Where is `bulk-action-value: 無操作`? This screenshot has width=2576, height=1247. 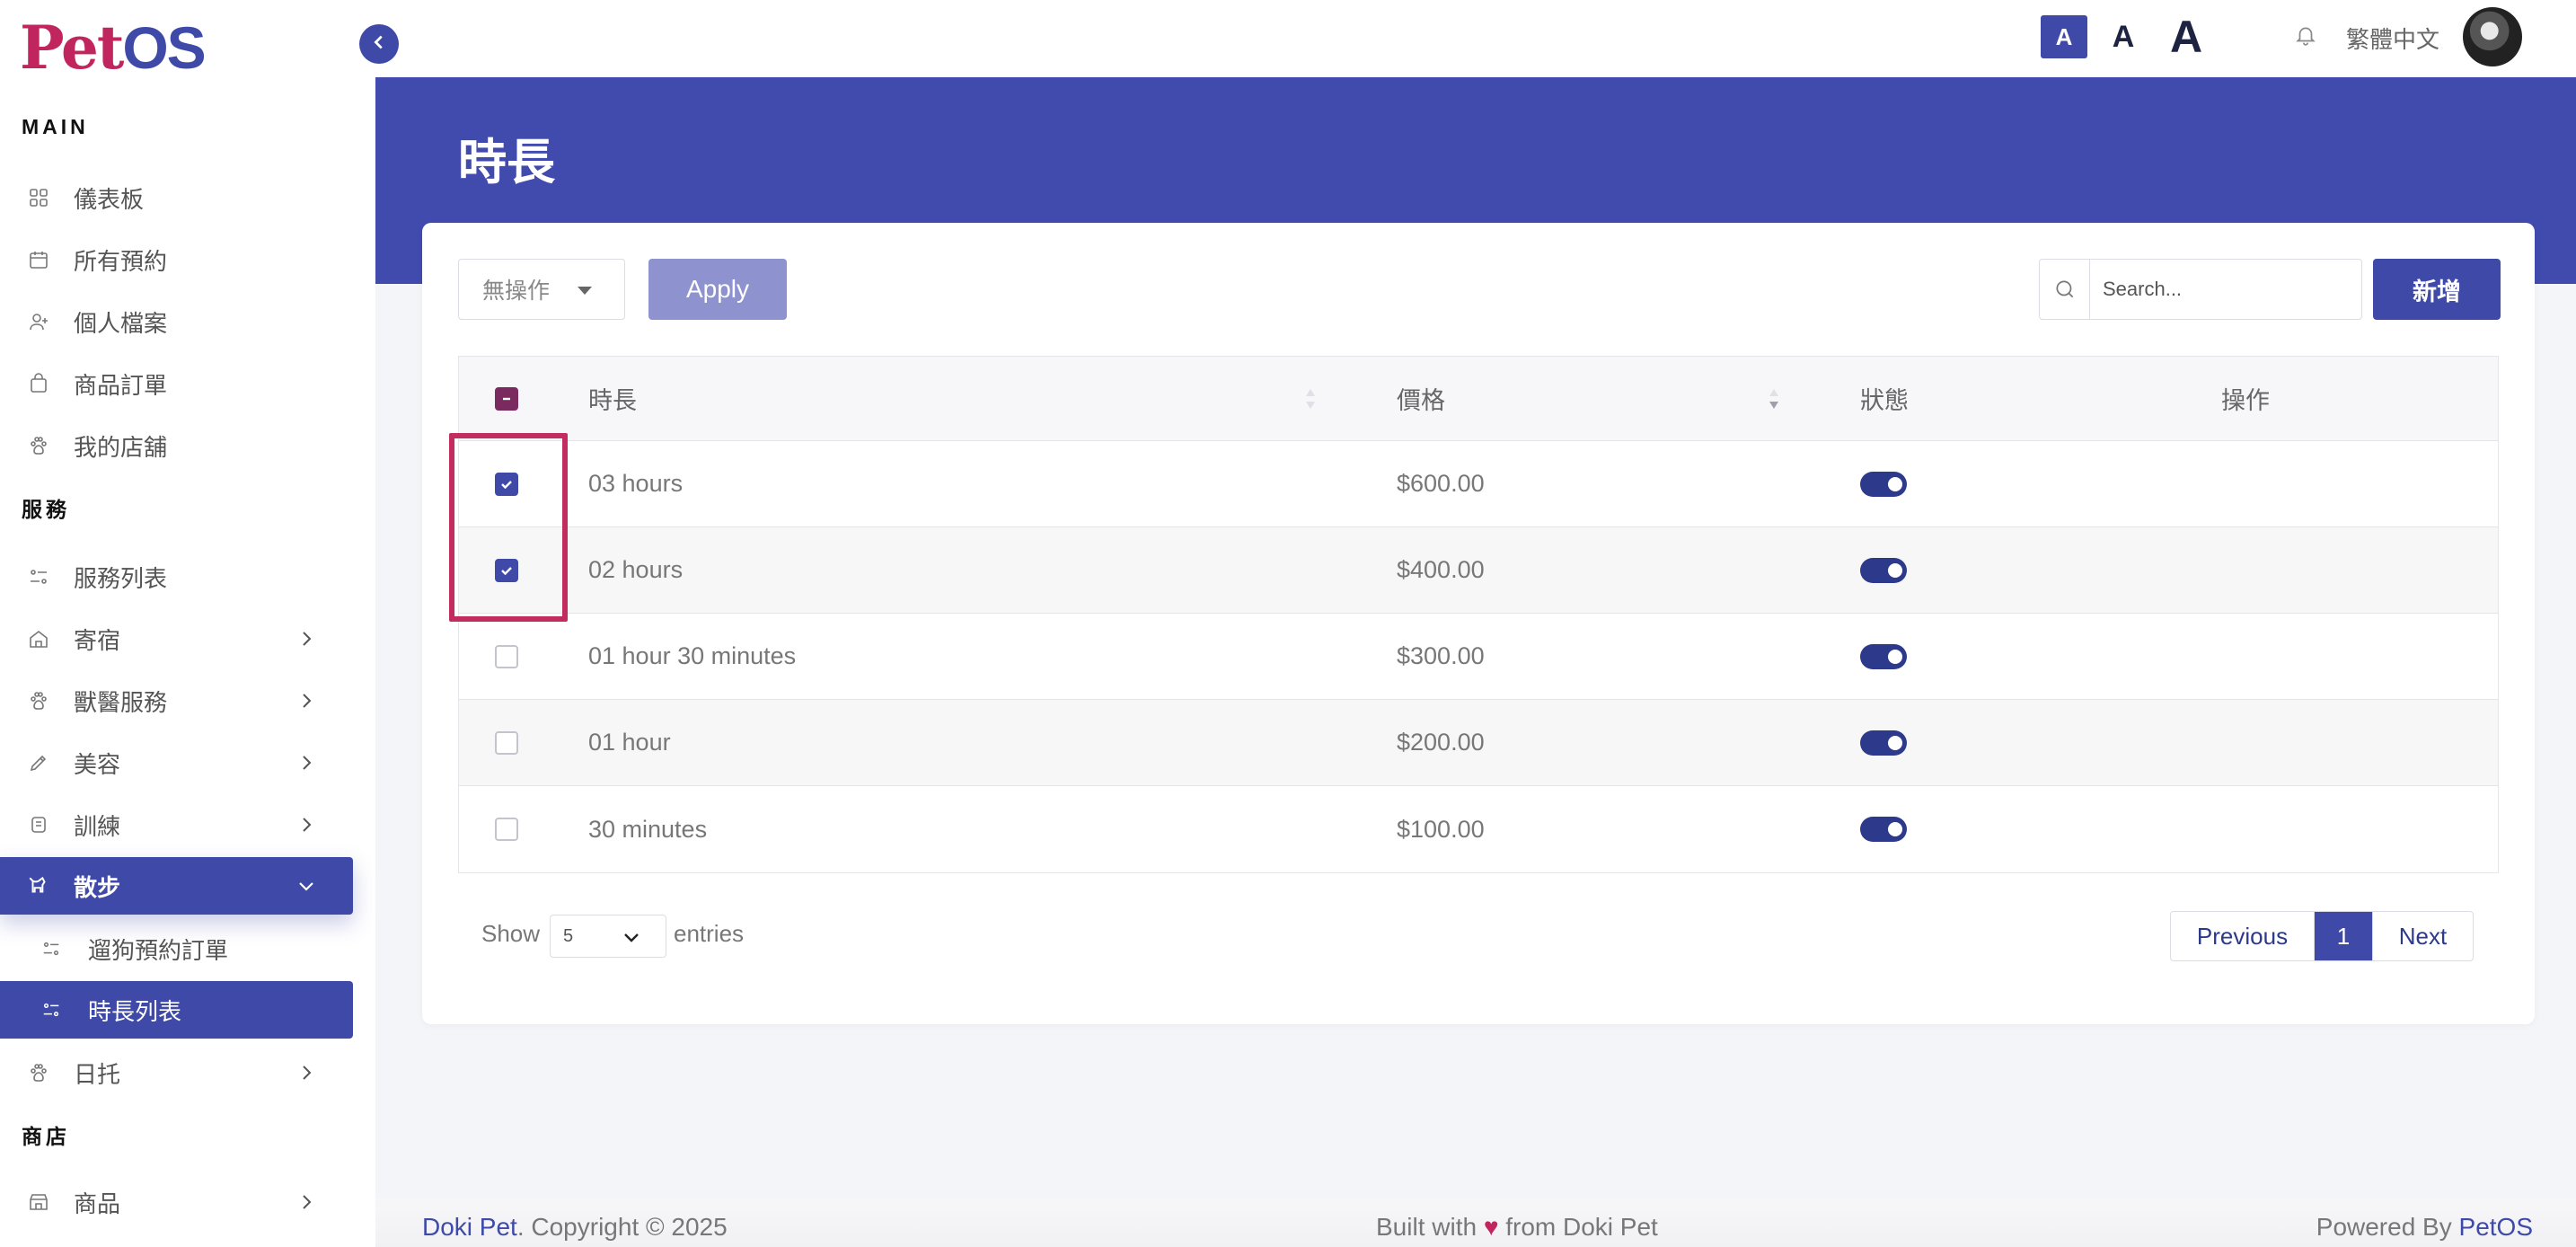 bulk-action-value: 無操作 is located at coordinates (516, 292).